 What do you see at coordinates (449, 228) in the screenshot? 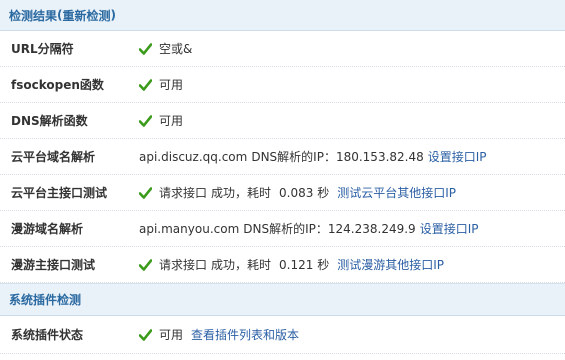
I see `manyou-set-ip-link: 设置接口IP` at bounding box center [449, 228].